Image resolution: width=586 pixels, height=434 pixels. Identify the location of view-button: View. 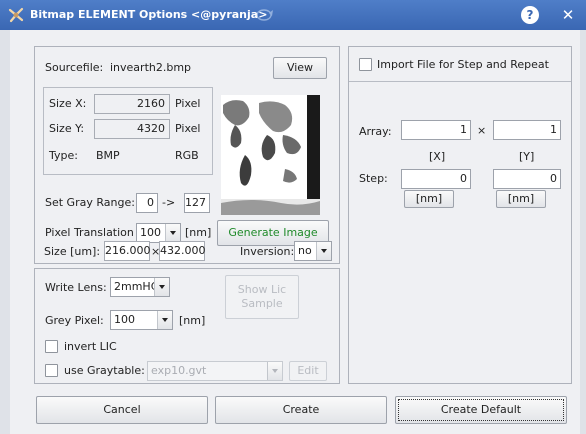
(300, 68).